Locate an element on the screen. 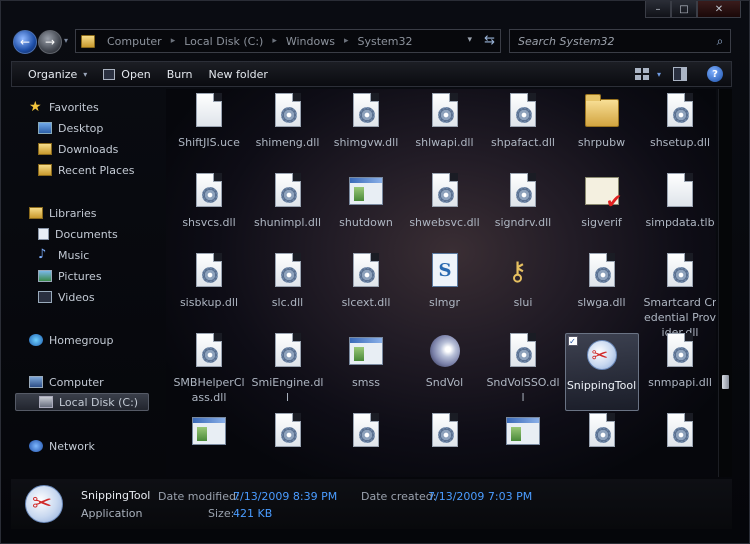  nav-pictures: Pictures is located at coordinates (70, 276).